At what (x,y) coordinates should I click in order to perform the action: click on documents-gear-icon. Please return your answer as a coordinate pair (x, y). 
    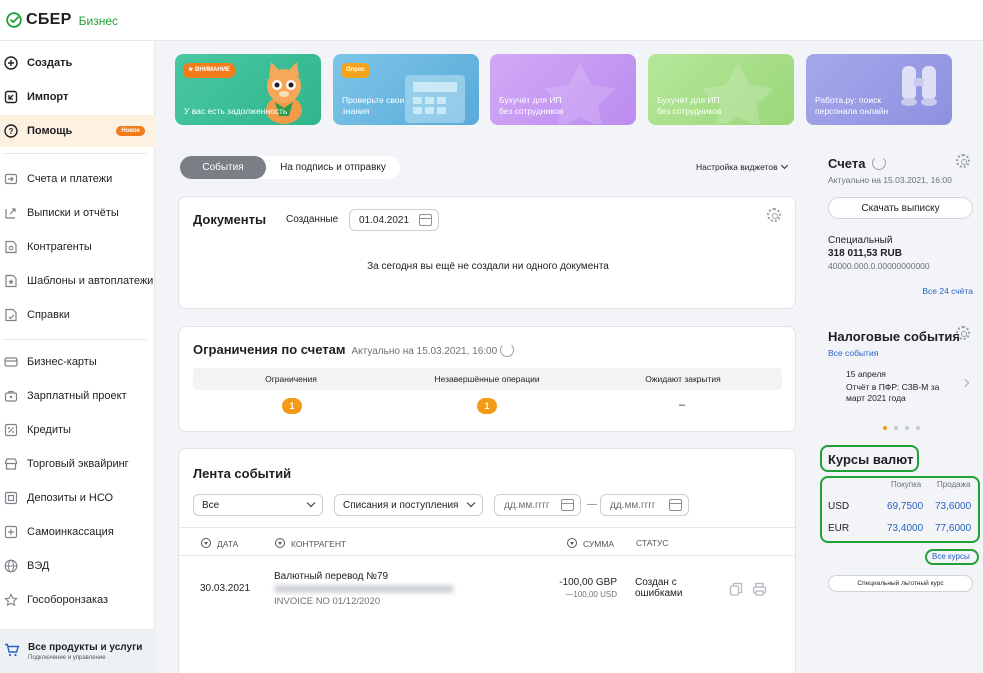
    Looking at the image, I should click on (774, 215).